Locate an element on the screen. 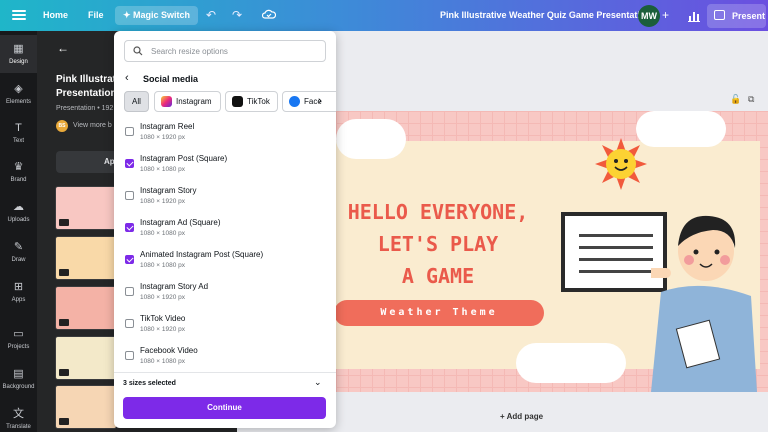 The image size is (768, 432). resize-option: Instagram Story 1080 × 1920 px is located at coordinates (225, 199).